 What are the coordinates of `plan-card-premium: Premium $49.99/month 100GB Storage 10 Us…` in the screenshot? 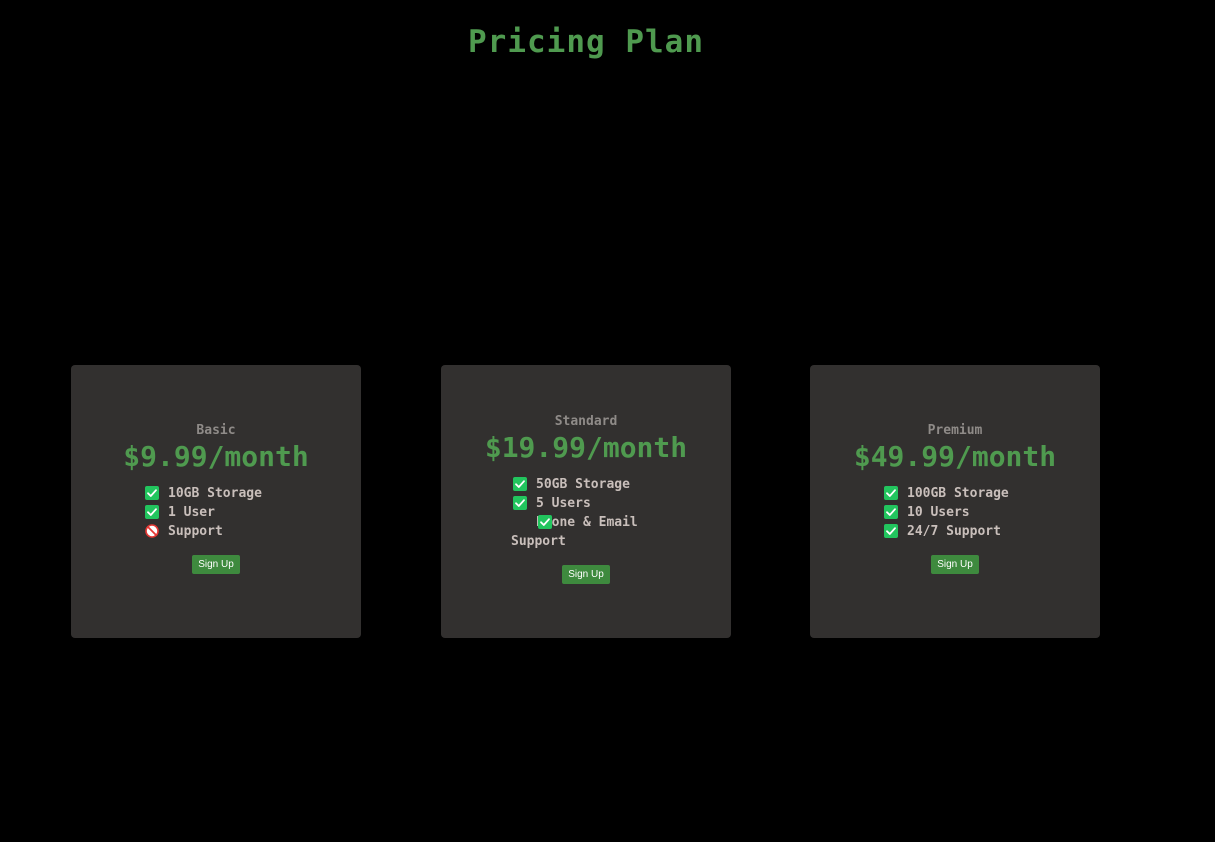 It's located at (955, 501).